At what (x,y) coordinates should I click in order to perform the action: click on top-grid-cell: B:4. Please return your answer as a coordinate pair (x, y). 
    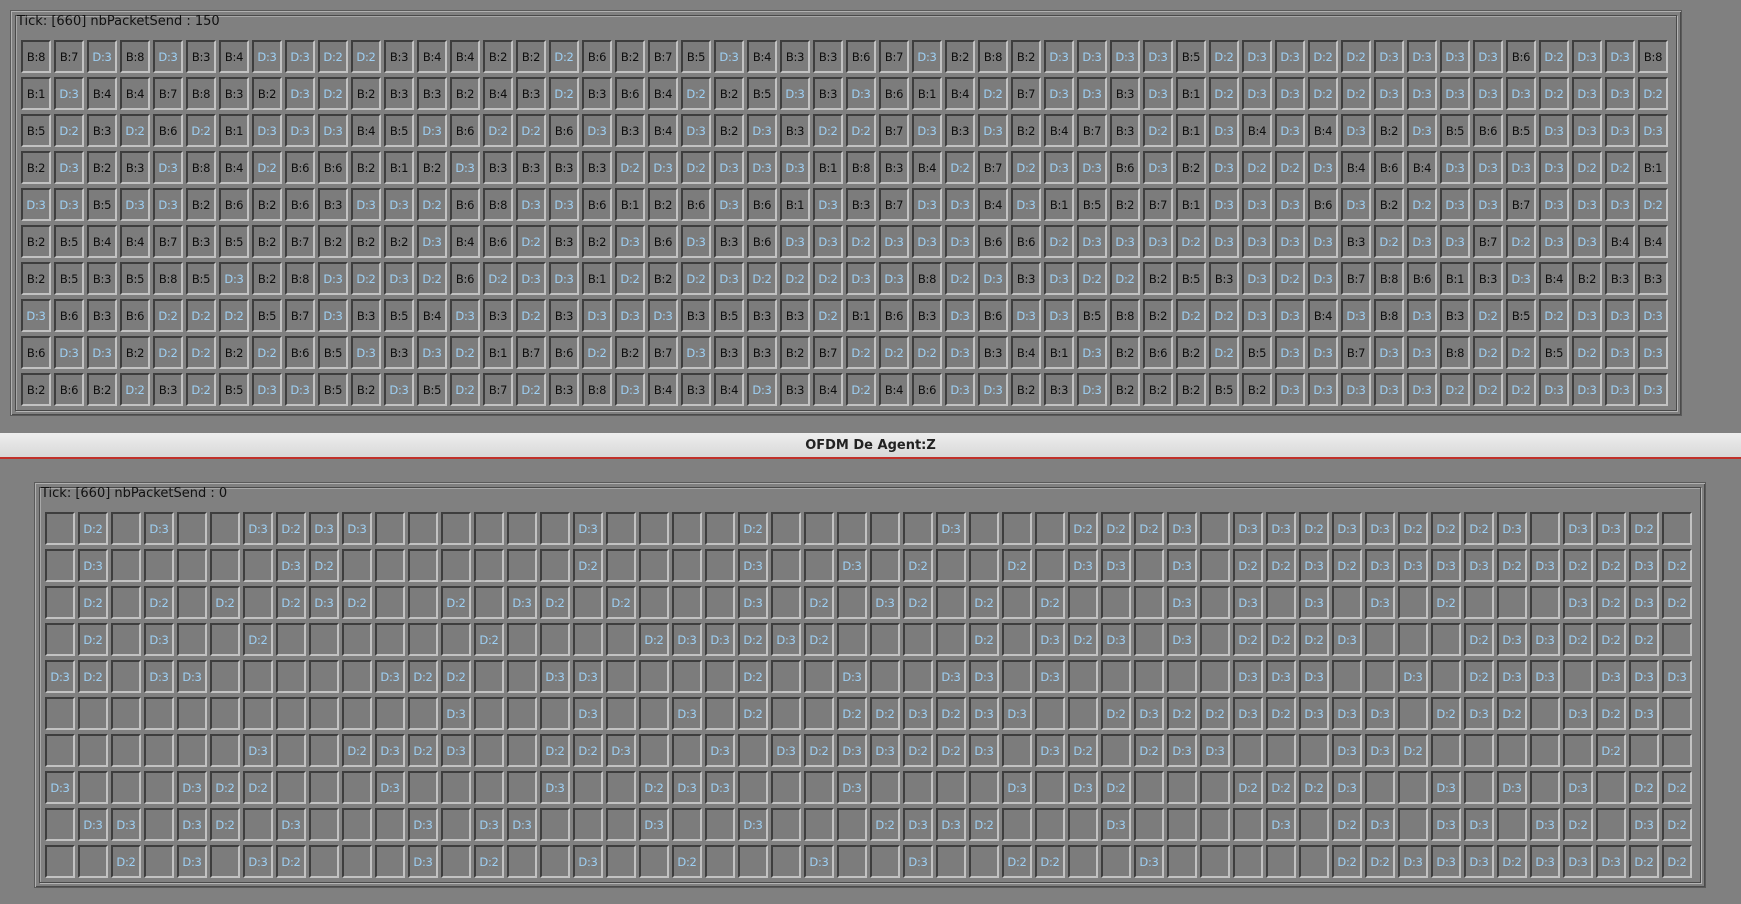
    Looking at the image, I should click on (366, 130).